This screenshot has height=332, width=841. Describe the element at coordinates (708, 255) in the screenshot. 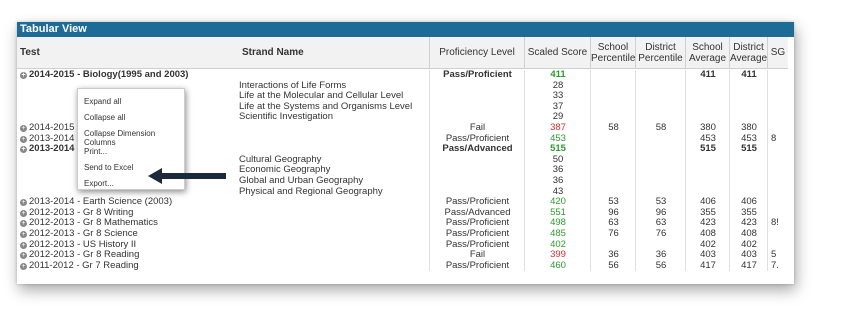

I see `cell-school-average-text: 403` at that location.